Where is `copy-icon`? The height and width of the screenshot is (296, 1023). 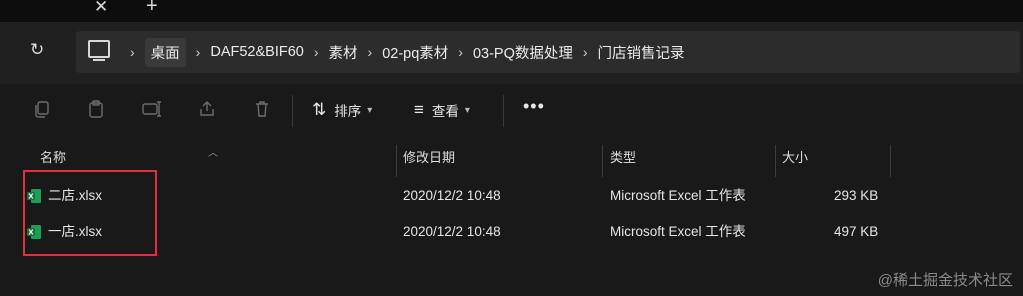 copy-icon is located at coordinates (42, 111).